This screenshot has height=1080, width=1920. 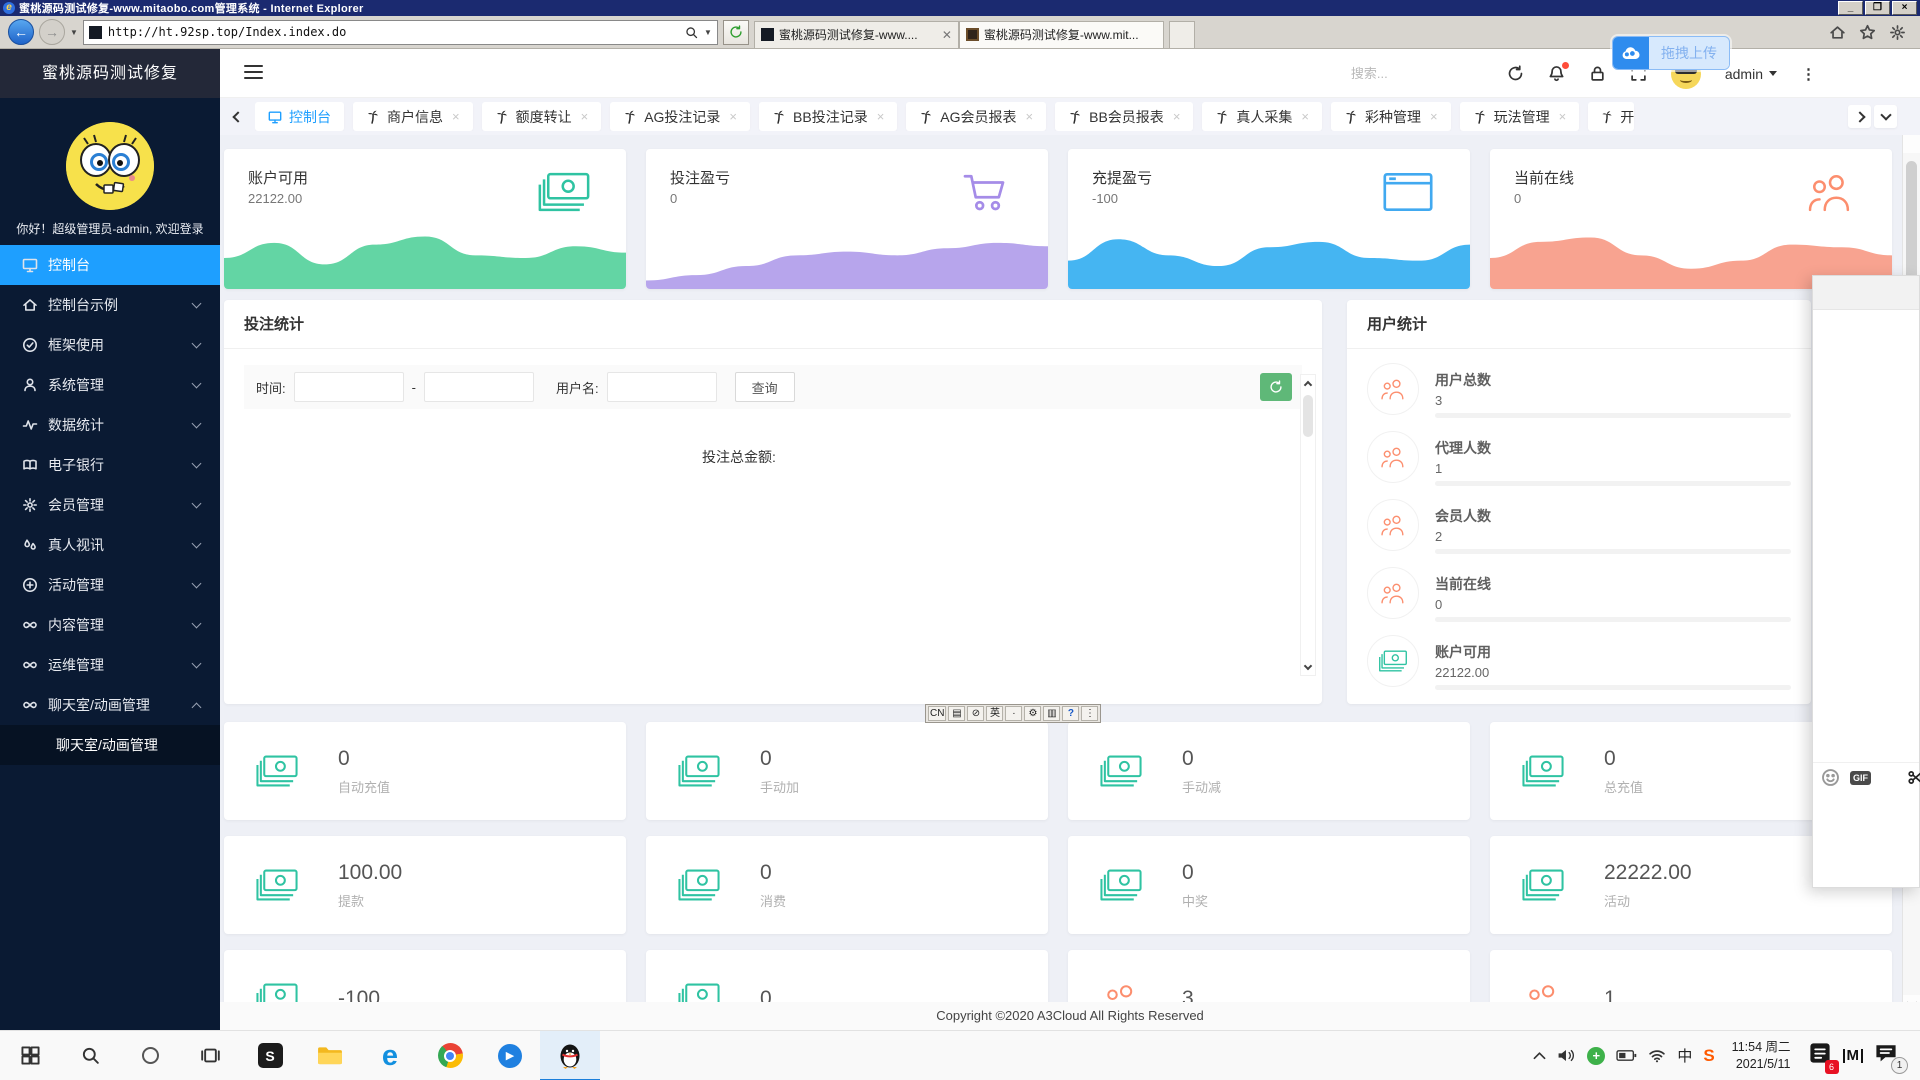 I want to click on battery-icon, so click(x=1626, y=1055).